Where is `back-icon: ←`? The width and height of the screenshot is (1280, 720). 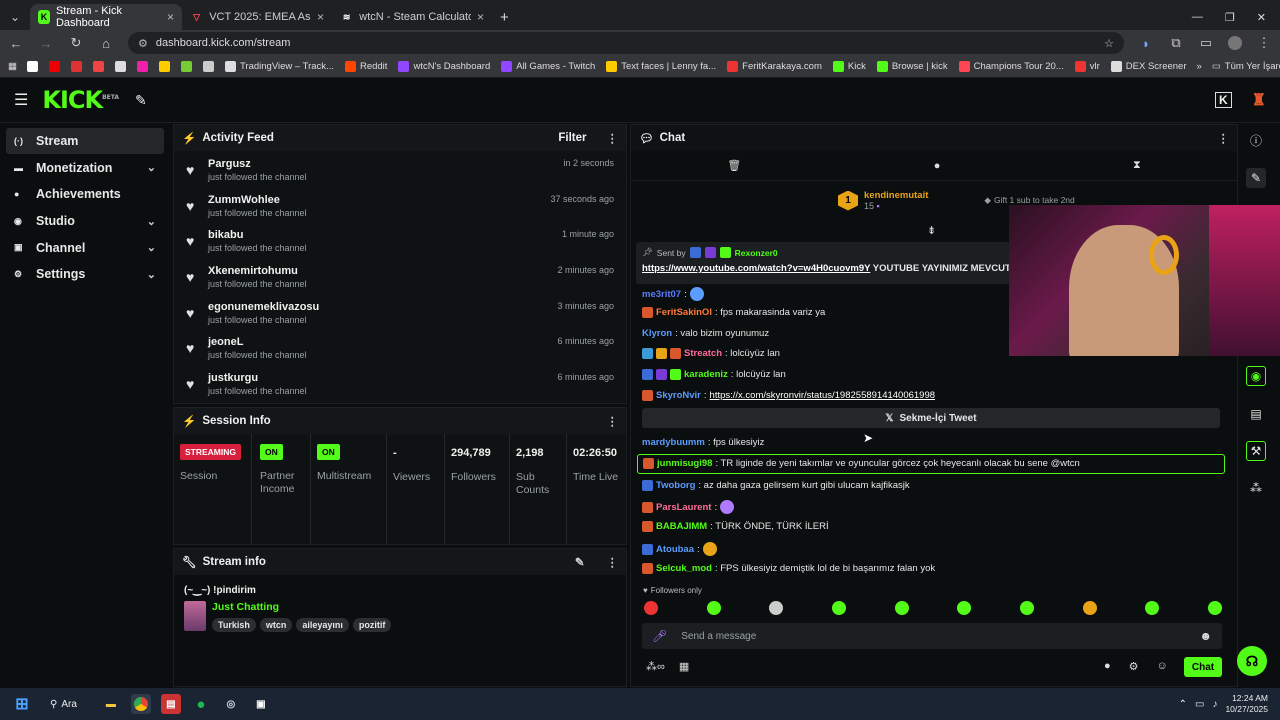
back-icon: ← is located at coordinates (16, 43).